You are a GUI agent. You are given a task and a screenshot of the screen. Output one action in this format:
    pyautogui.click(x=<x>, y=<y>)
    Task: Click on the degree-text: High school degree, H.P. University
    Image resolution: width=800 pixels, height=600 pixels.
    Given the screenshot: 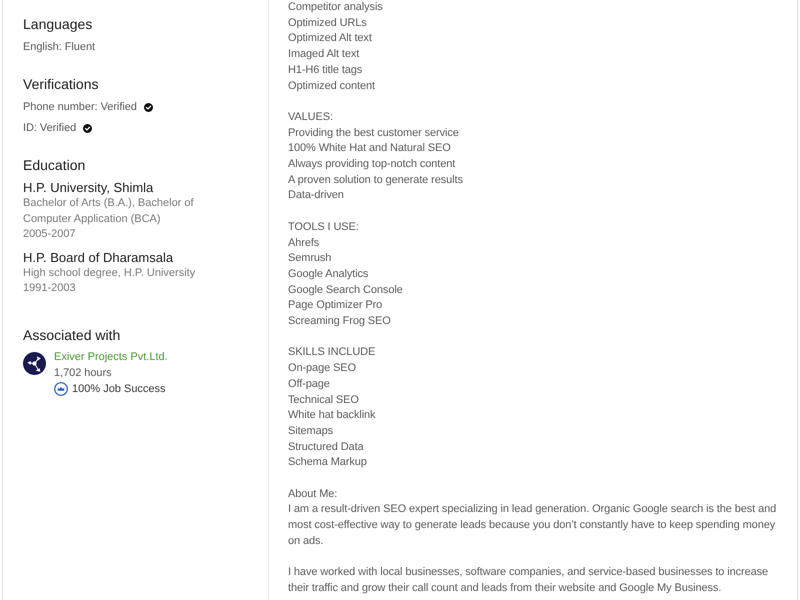 What is the action you would take?
    pyautogui.click(x=109, y=273)
    